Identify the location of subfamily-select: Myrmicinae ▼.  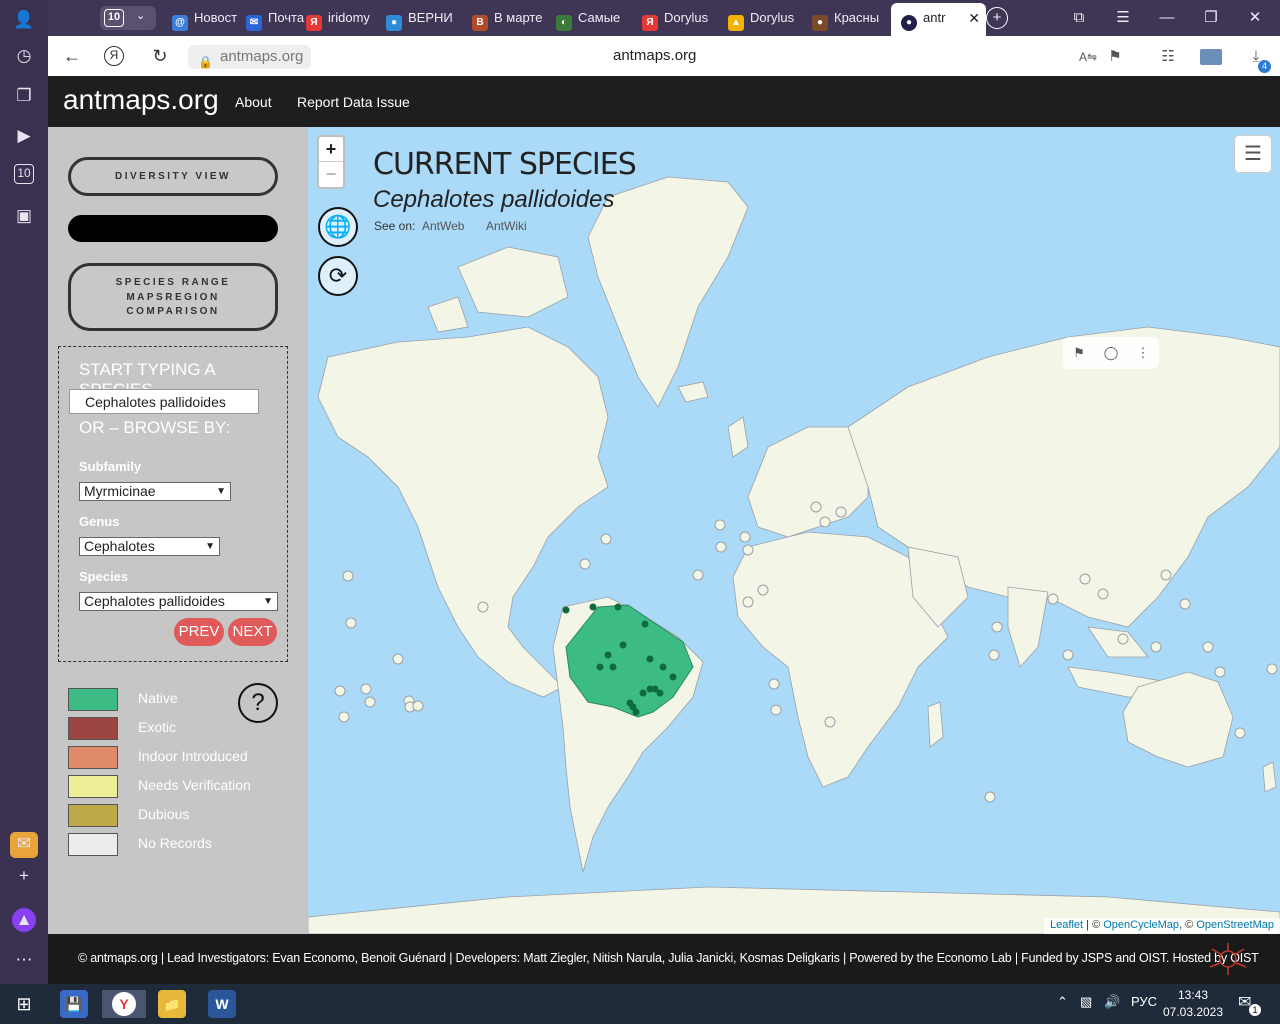
(155, 491).